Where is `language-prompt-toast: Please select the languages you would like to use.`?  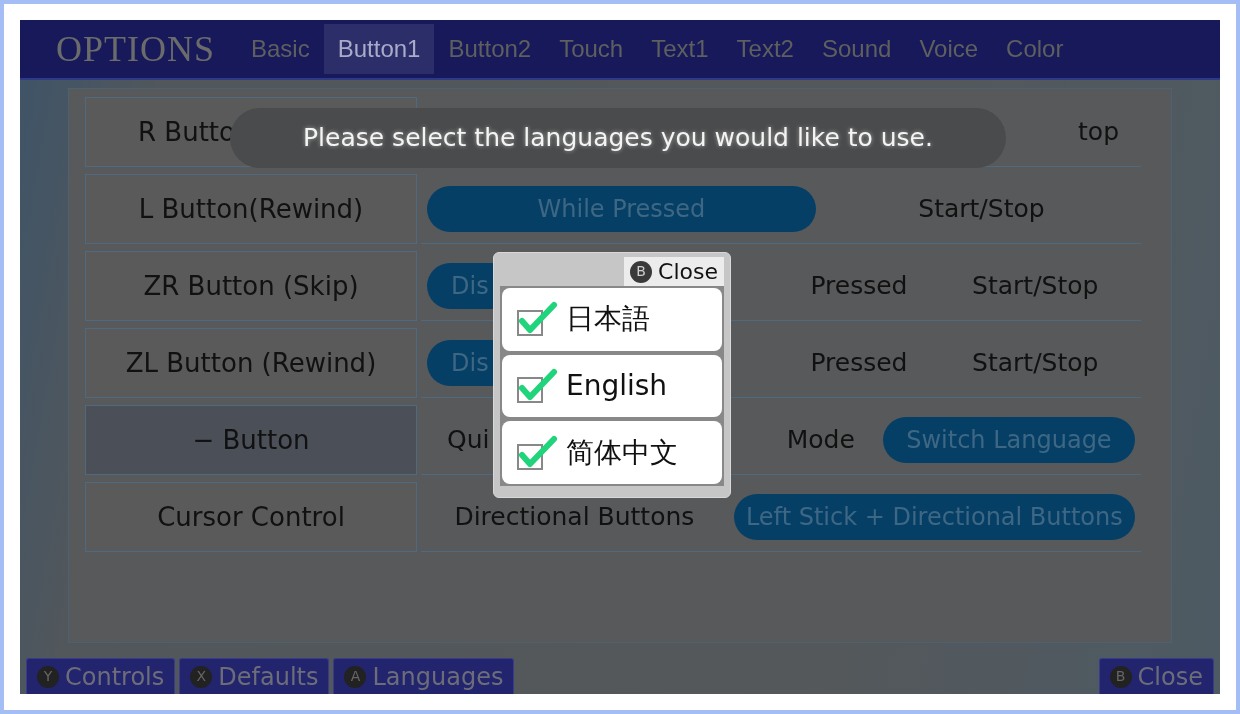
language-prompt-toast: Please select the languages you would like to use. is located at coordinates (618, 138).